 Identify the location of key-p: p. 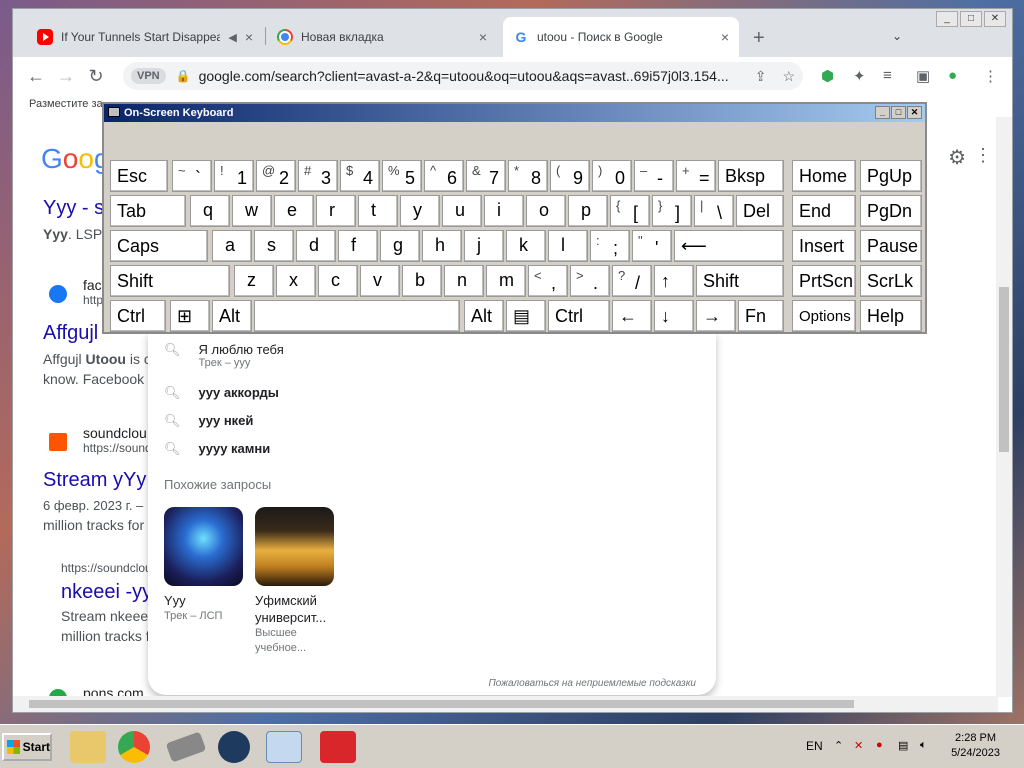
(588, 211).